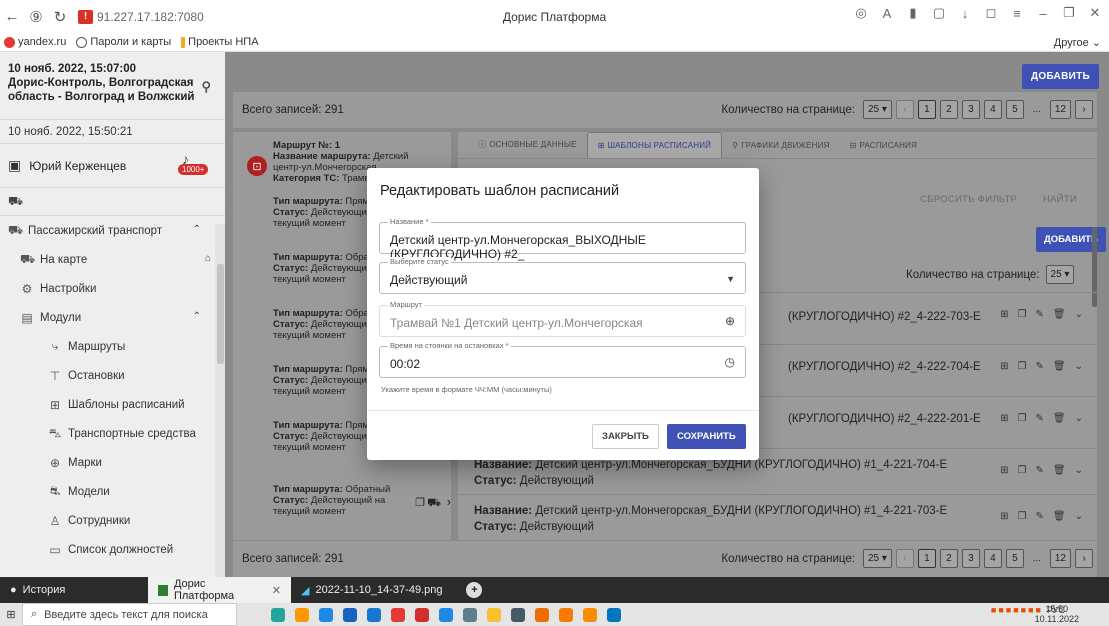  What do you see at coordinates (654, 145) in the screenshot?
I see `tab-schedule-templates: ⊞ ШАБЛОНЫ РАСПИСАНИЙ` at bounding box center [654, 145].